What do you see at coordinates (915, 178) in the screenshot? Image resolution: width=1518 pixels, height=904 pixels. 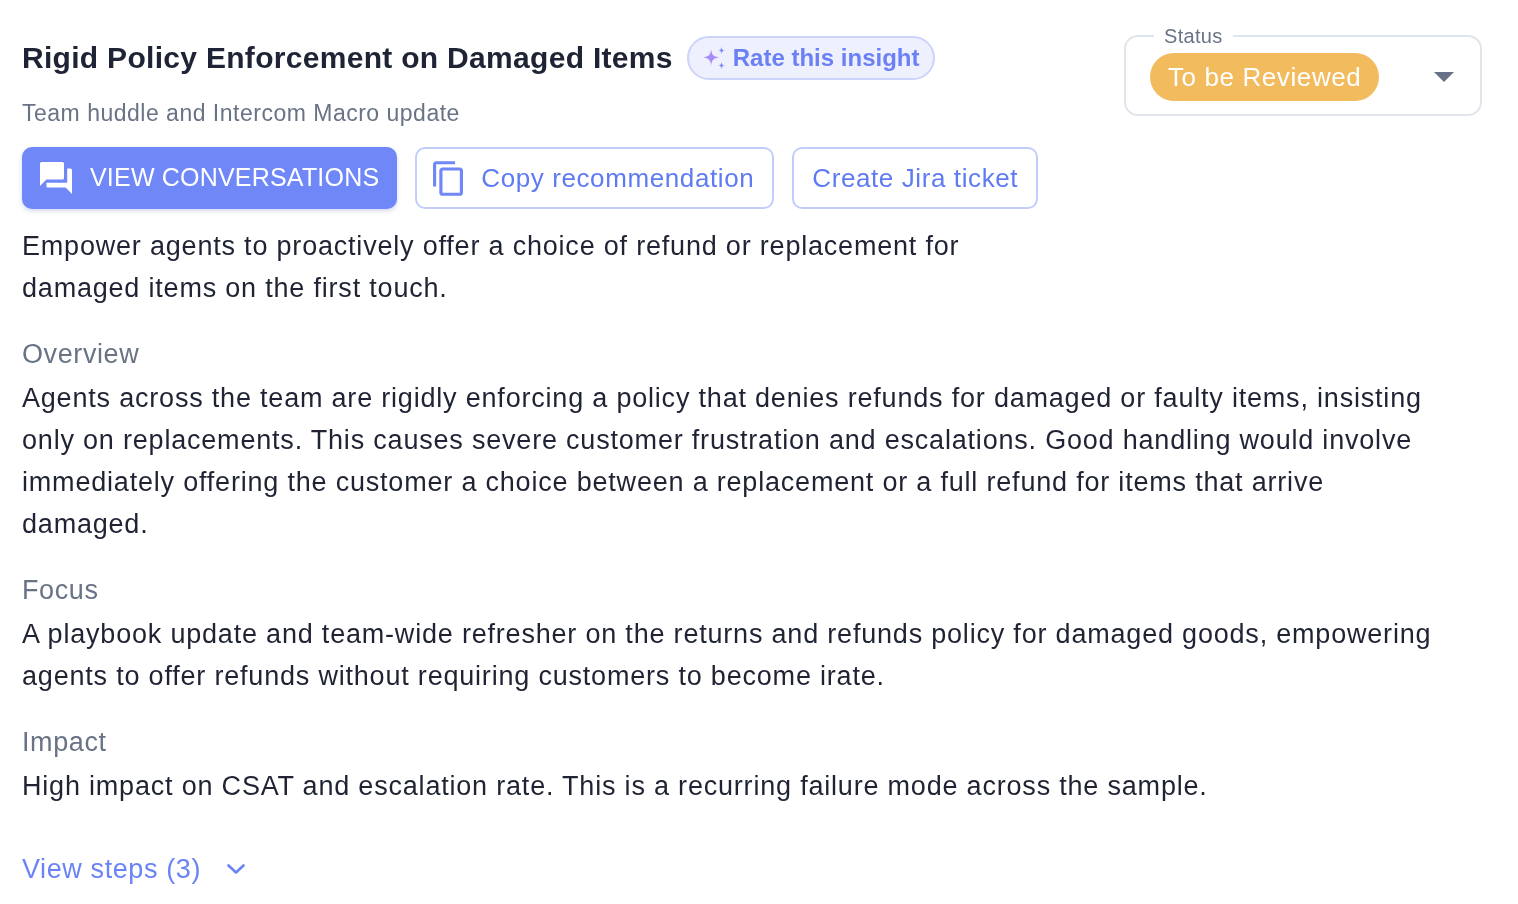 I see `create-jira-ticket-button: Create Jira ticket` at bounding box center [915, 178].